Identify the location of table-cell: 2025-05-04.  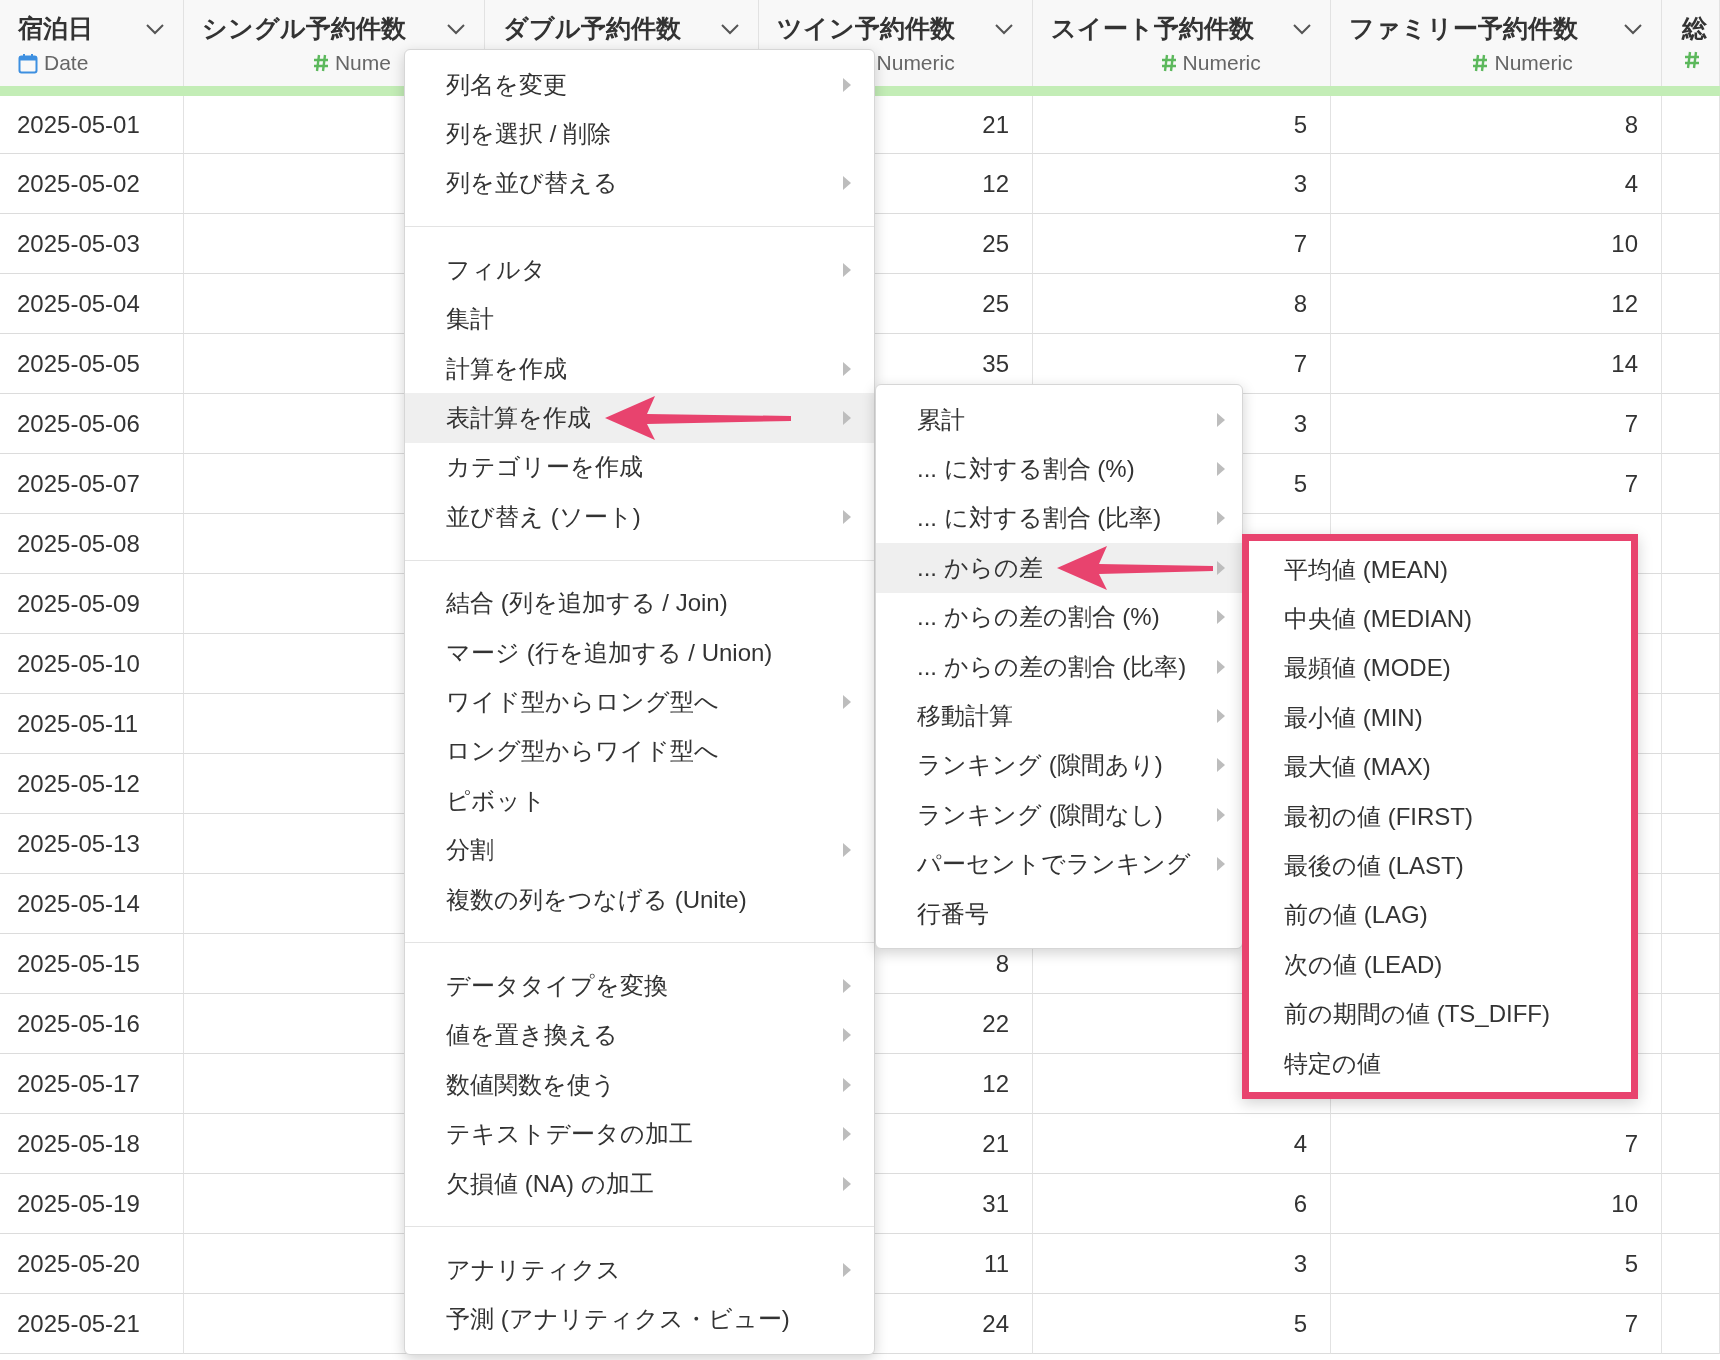
(92, 304).